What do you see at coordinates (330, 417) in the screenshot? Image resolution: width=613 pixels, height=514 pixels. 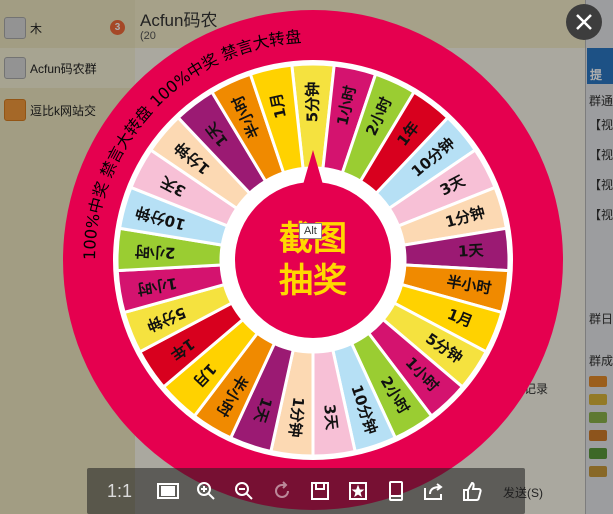 I see `wheel-segment-label: 3天` at bounding box center [330, 417].